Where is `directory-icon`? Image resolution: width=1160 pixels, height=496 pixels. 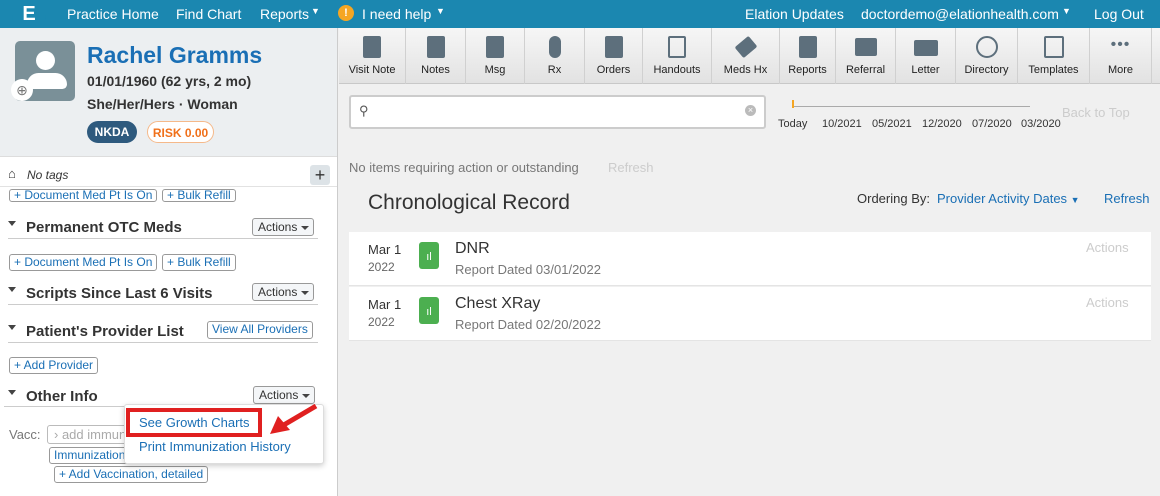 directory-icon is located at coordinates (986, 47).